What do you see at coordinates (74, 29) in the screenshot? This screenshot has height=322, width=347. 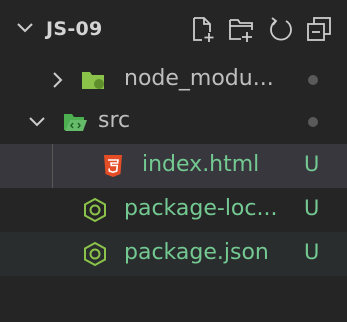 I see `workspace-folder-title: JS-09` at bounding box center [74, 29].